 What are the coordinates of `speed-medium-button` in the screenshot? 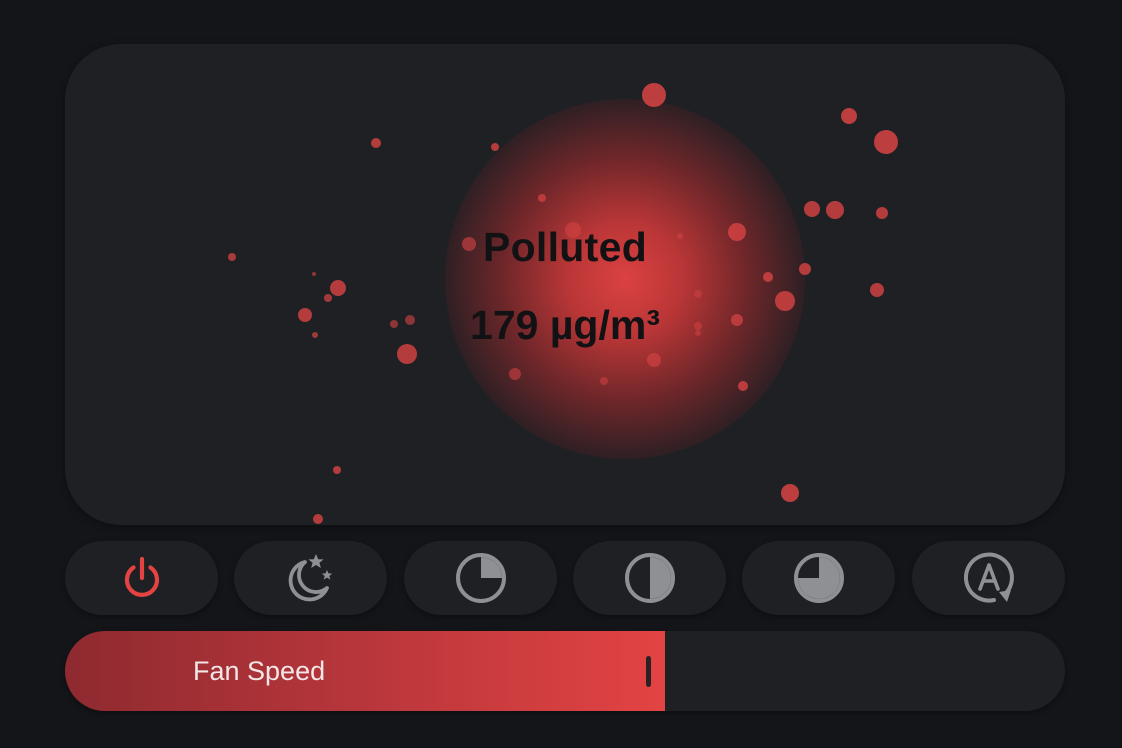 It's located at (649, 578).